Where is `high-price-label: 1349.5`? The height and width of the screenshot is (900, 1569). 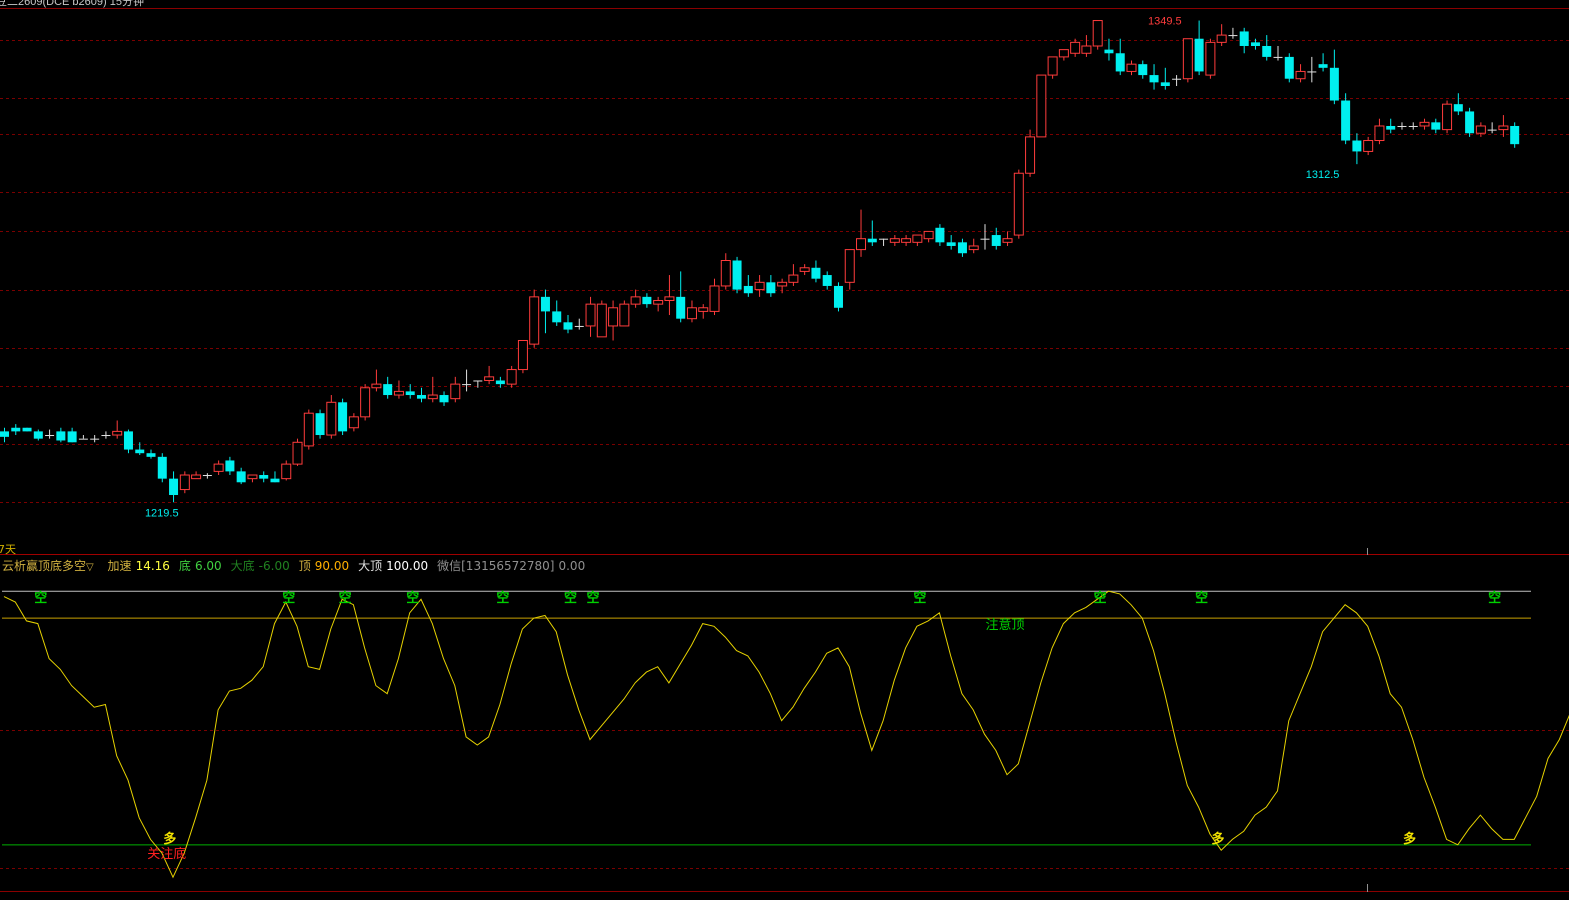
high-price-label: 1349.5 is located at coordinates (1165, 22).